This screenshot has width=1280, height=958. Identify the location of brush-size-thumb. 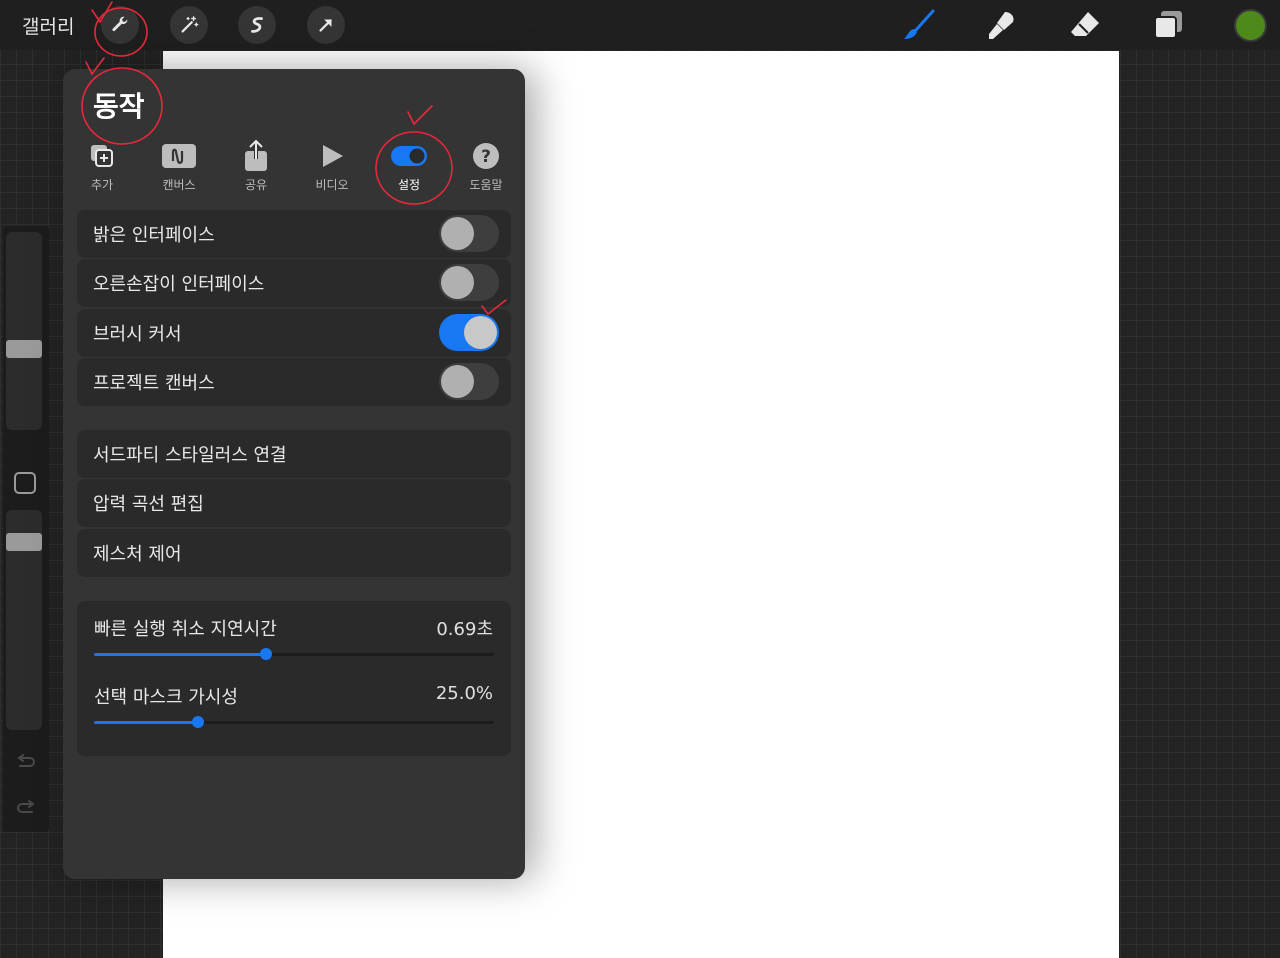
(24, 349).